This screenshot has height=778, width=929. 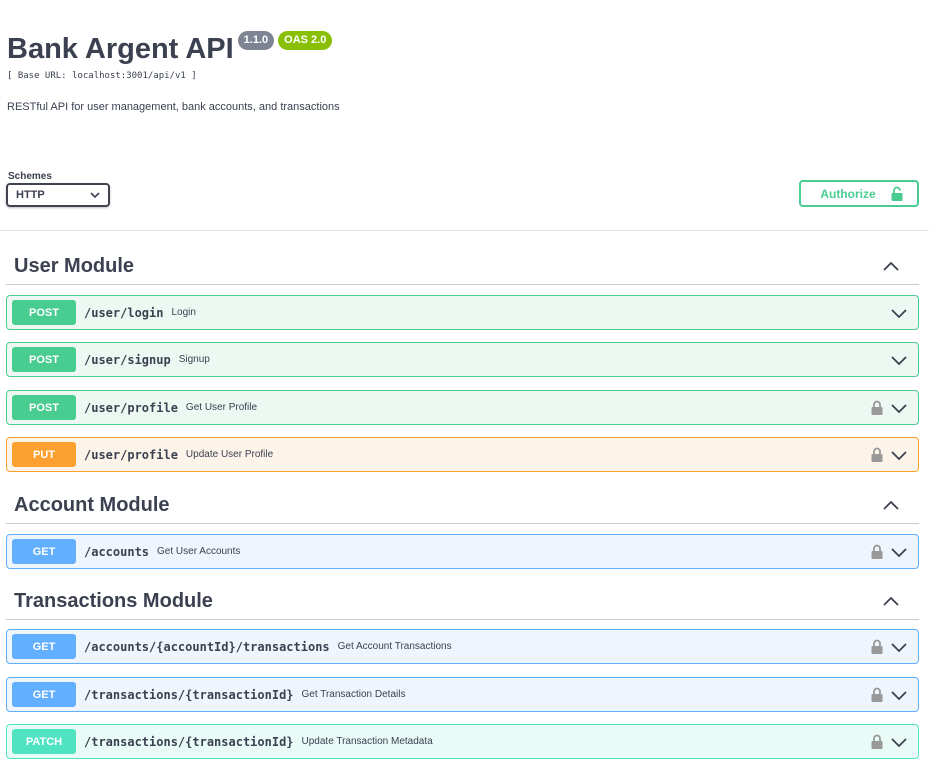 I want to click on tag-name: Account Module, so click(x=92, y=505).